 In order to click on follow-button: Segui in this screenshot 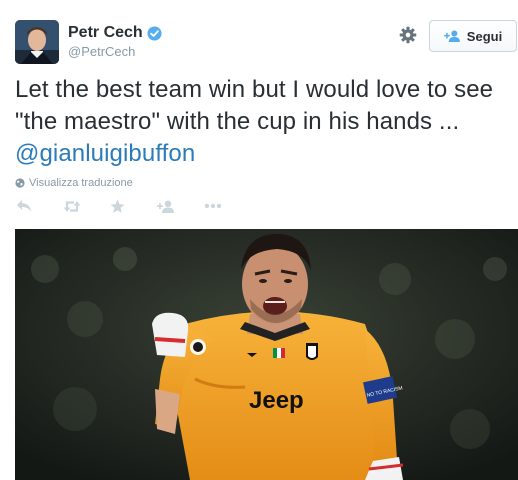, I will do `click(473, 36)`.